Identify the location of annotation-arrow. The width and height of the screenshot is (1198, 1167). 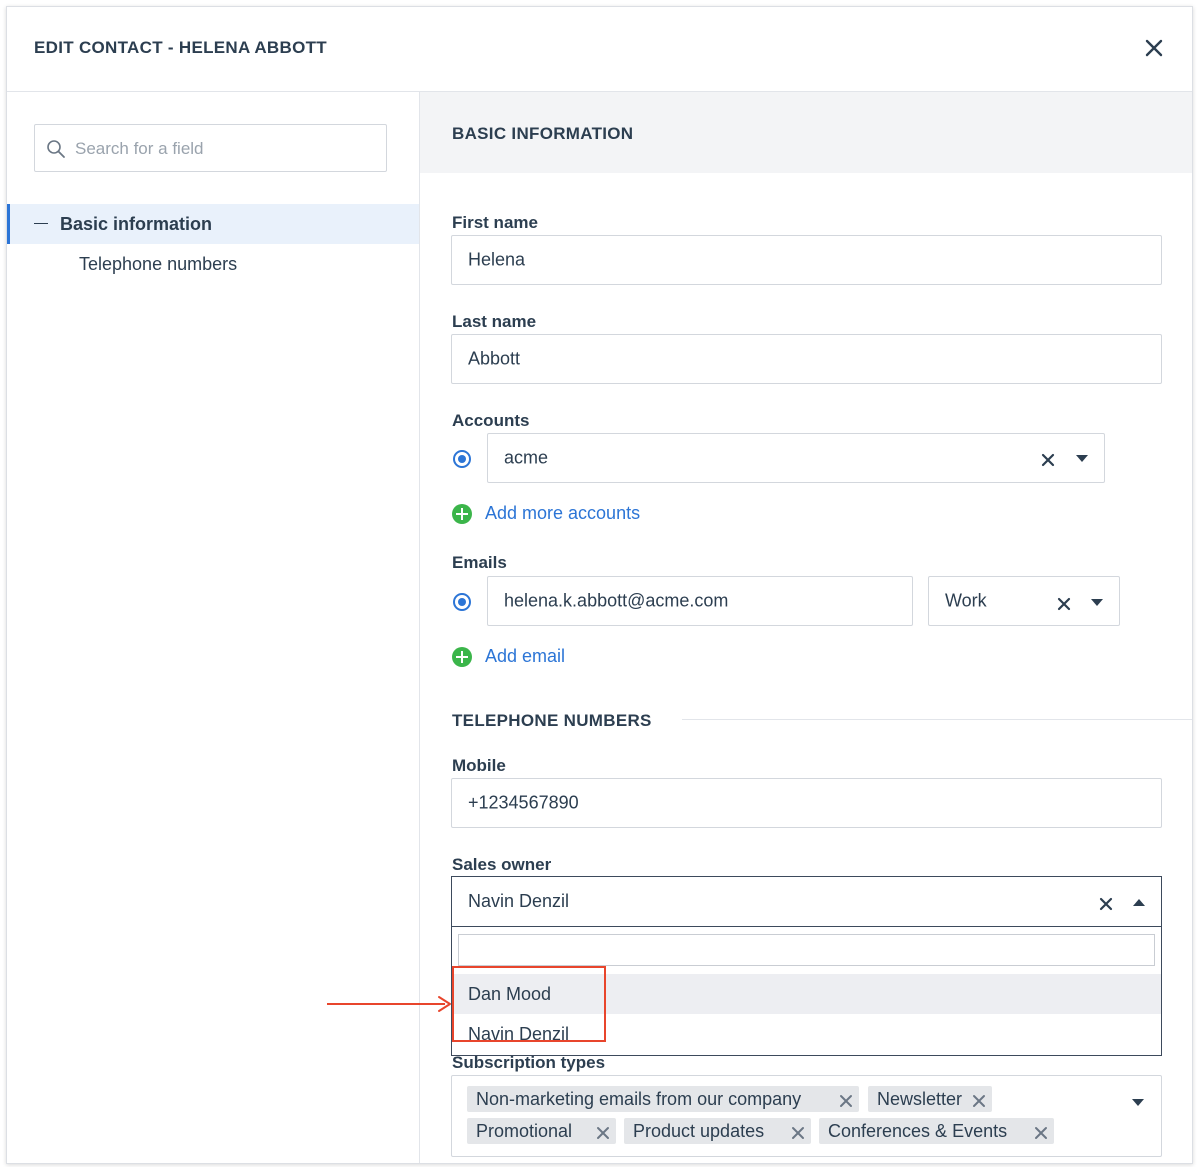
(386, 1004).